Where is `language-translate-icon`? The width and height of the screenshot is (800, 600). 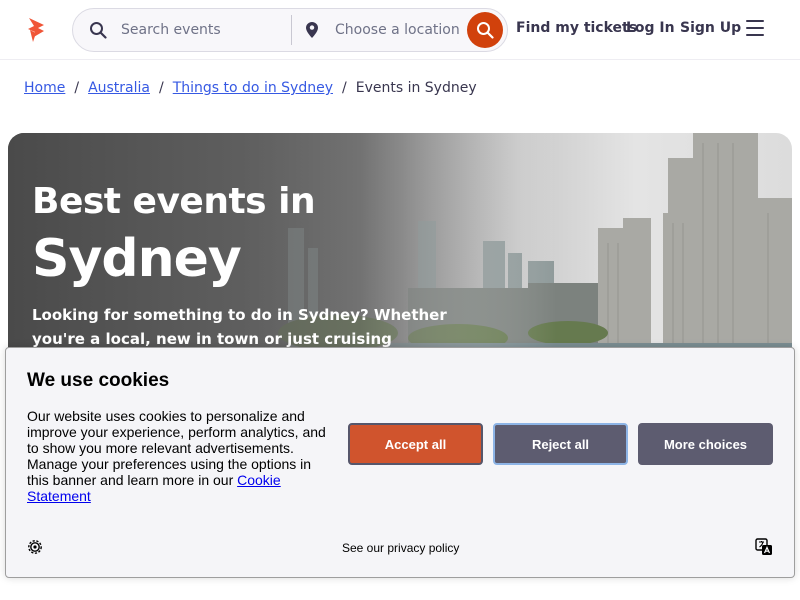
language-translate-icon is located at coordinates (764, 547).